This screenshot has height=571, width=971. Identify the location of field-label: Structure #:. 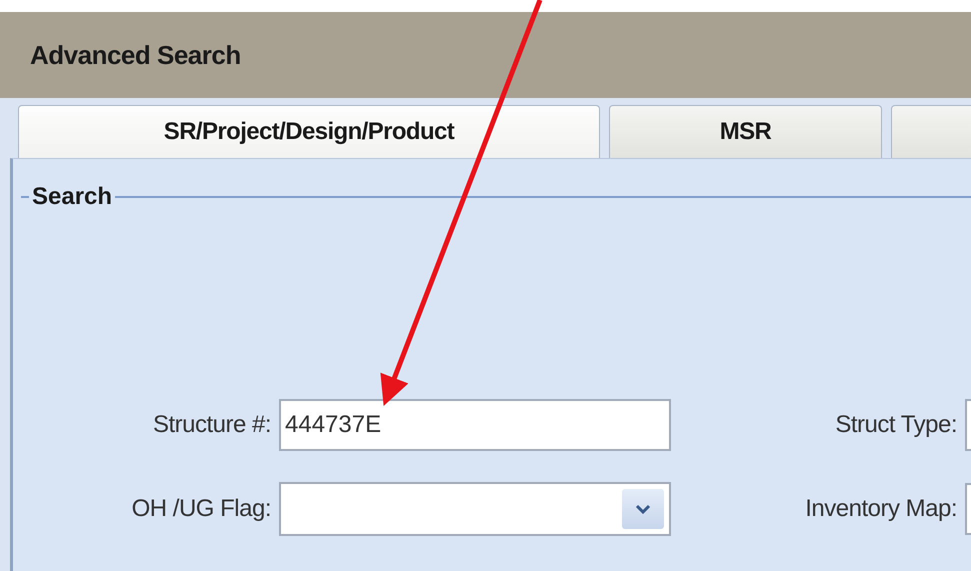
(211, 425).